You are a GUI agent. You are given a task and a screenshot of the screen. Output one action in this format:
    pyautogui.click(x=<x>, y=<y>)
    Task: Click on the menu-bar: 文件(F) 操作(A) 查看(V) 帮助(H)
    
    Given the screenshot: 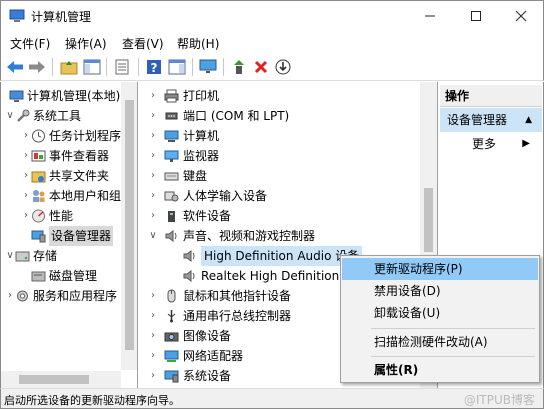 What is the action you would take?
    pyautogui.click(x=272, y=42)
    